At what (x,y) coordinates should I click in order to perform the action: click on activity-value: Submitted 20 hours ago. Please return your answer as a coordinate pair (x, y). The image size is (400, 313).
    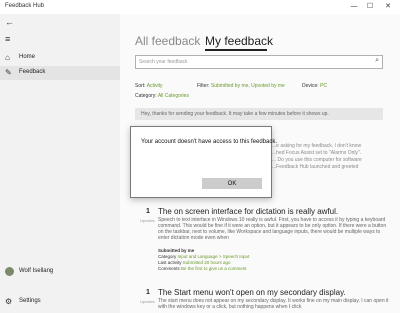
    Looking at the image, I should click on (206, 262).